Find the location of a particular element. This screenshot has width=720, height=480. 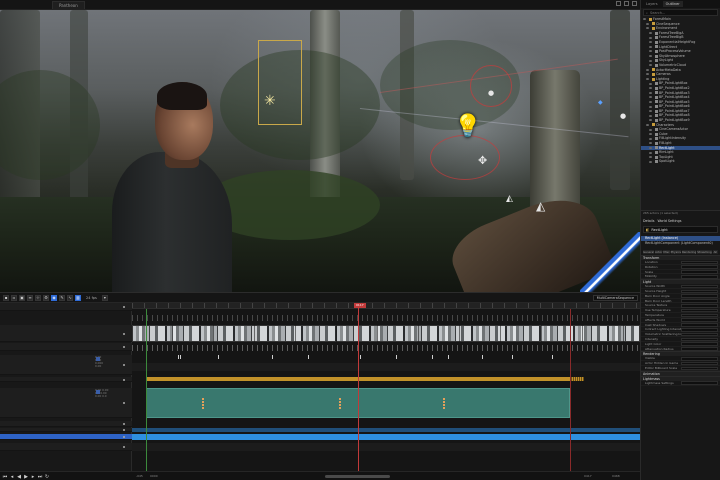

frame-options-icon: ▾ is located at coordinates (104, 297).